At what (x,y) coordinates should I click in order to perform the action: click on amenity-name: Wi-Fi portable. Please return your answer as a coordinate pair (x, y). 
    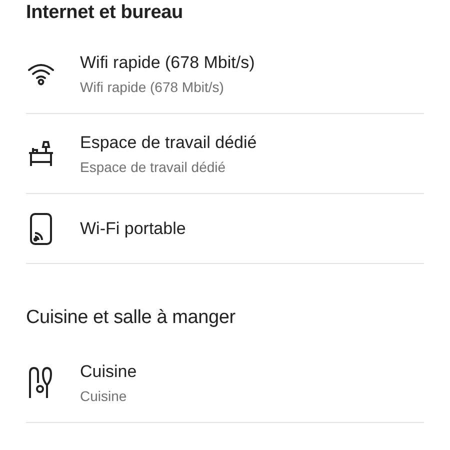
    Looking at the image, I should click on (133, 228).